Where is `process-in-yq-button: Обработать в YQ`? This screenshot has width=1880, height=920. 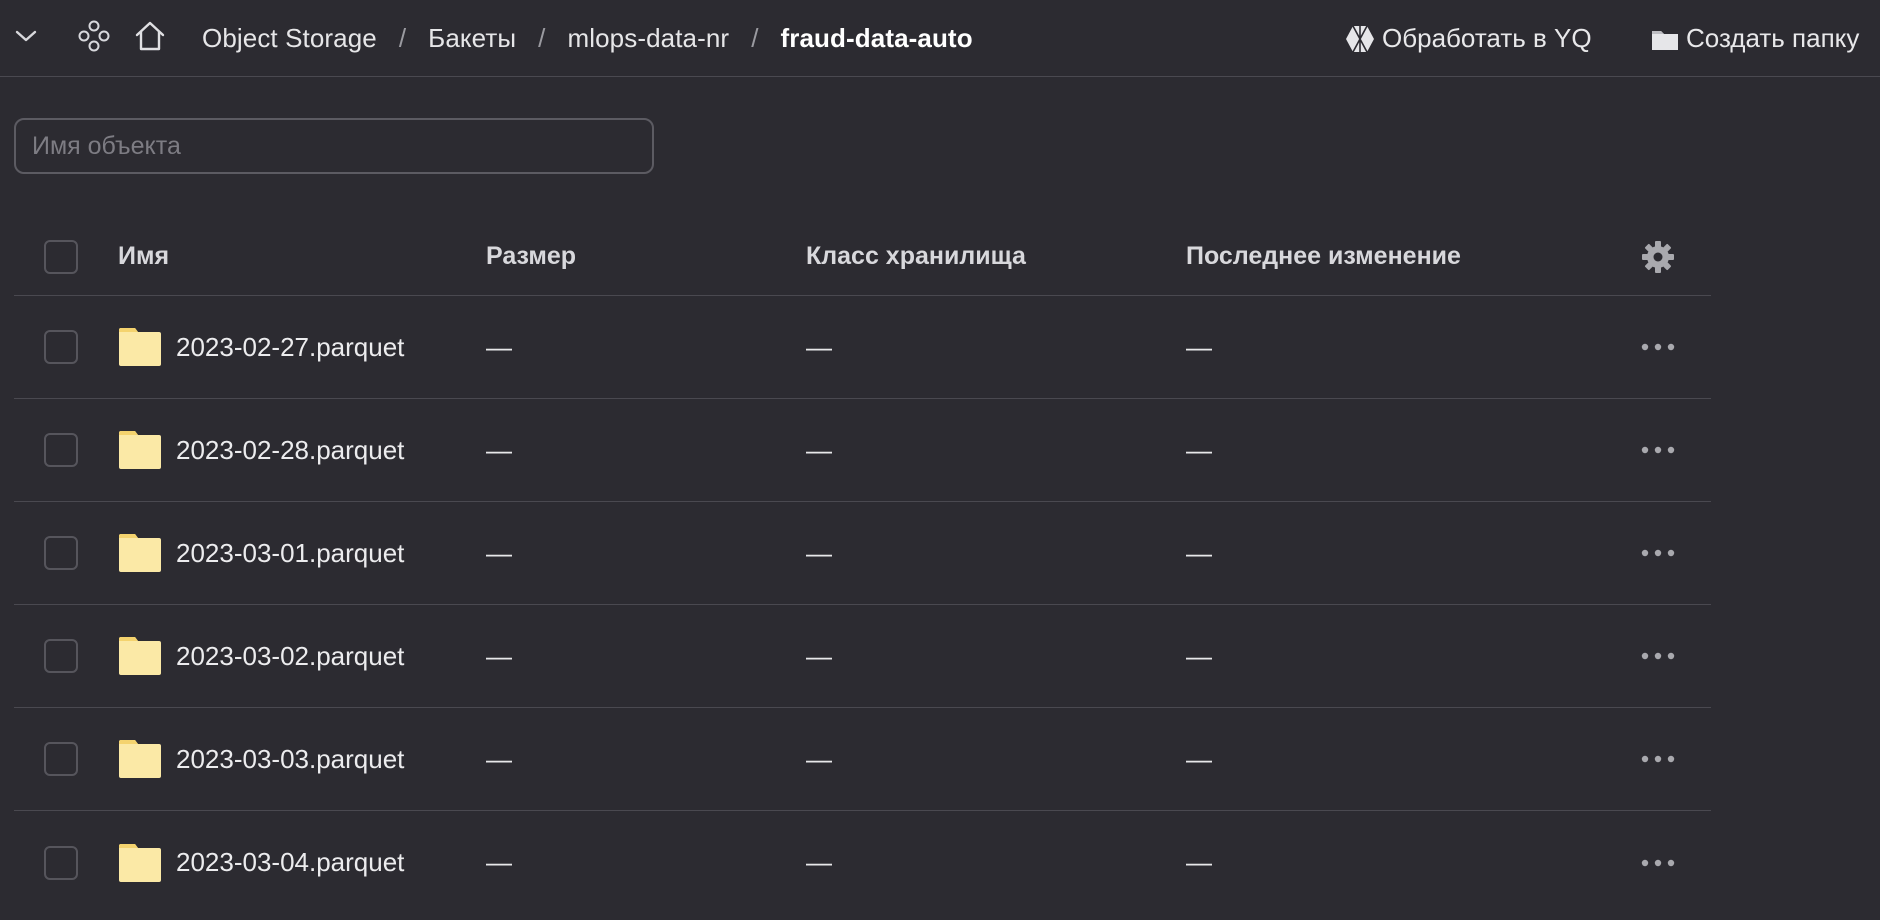
process-in-yq-button: Обработать в YQ is located at coordinates (1468, 38).